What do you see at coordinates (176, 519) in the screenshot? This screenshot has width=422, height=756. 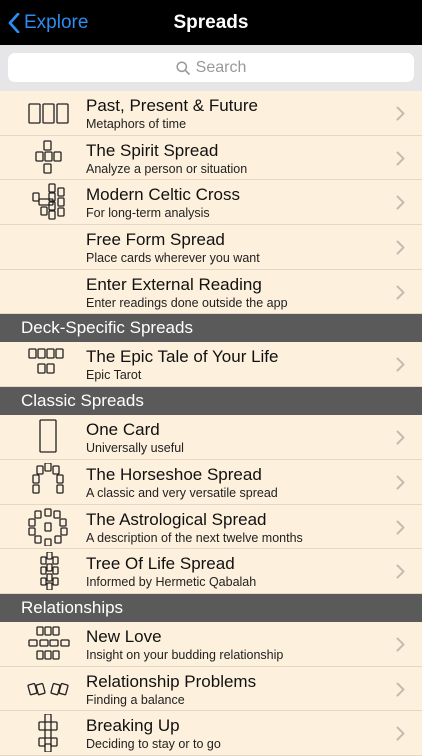 I see `spread-title: The Astrological Spread` at bounding box center [176, 519].